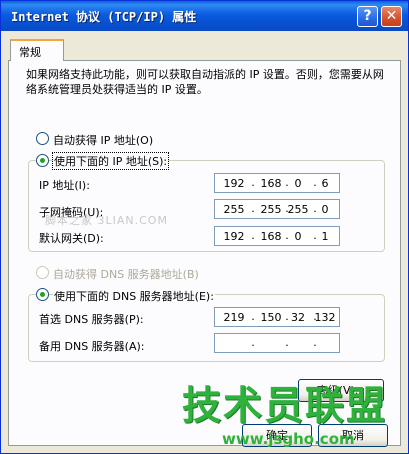 The image size is (409, 454). I want to click on manual-dns-label: 使用下面的 DNS 服务器地址(E):, so click(134, 296).